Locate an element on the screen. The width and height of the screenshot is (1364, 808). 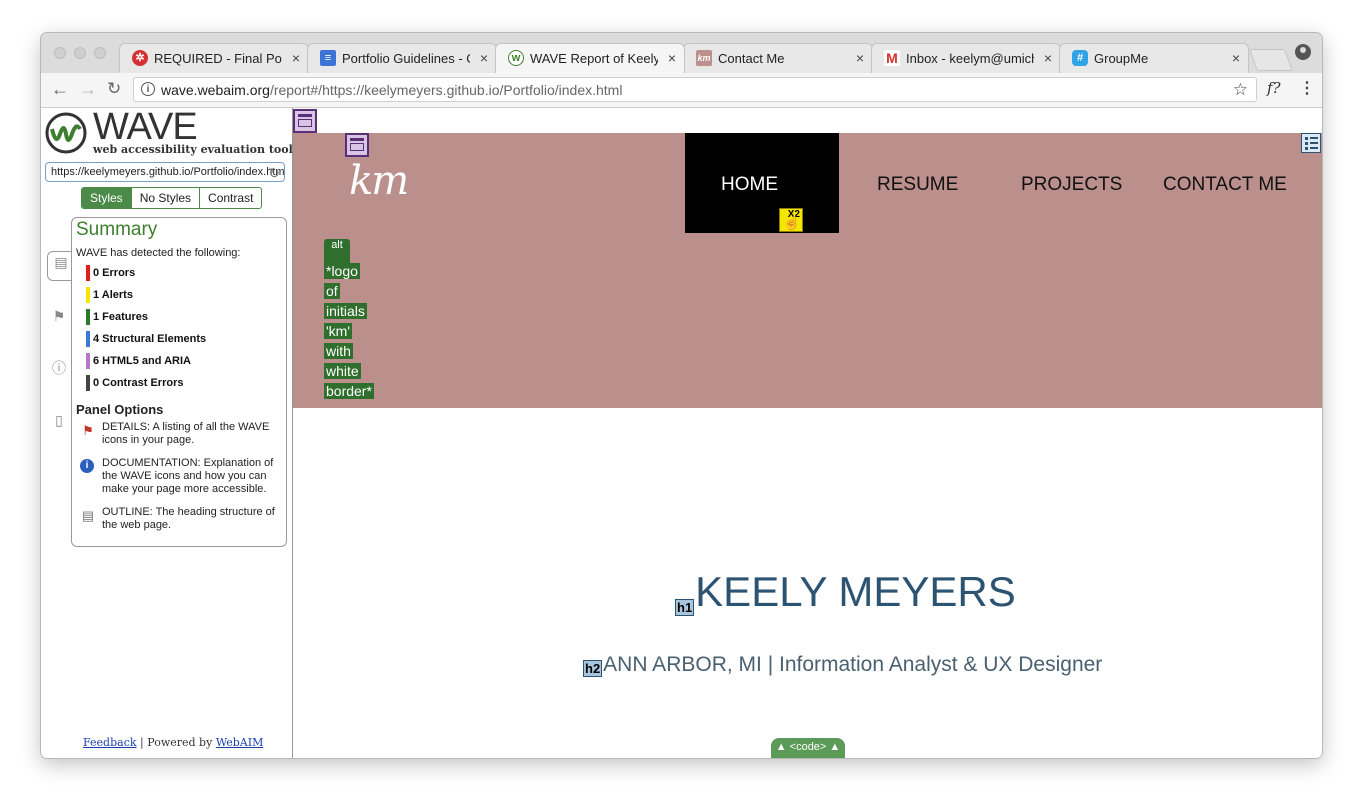
html5-region-icon is located at coordinates (305, 121).